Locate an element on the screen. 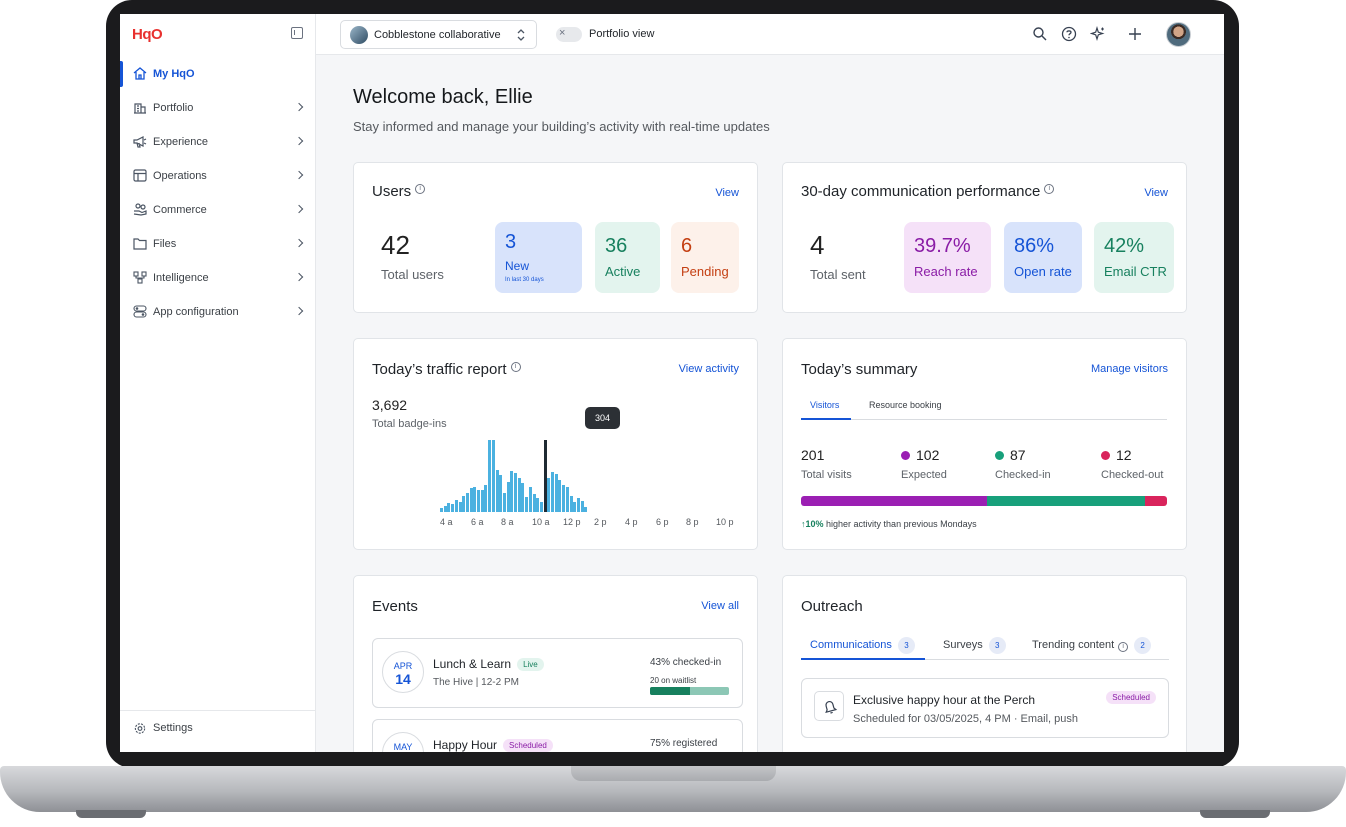 The width and height of the screenshot is (1346, 827). chevron-up-down-icon is located at coordinates (521, 35).